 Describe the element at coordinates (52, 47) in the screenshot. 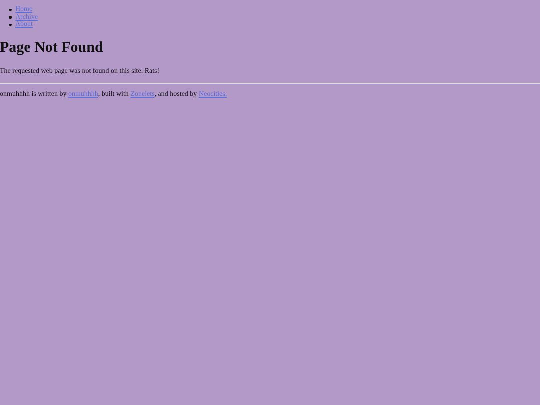

I see `page-heading: Page Not Found` at that location.